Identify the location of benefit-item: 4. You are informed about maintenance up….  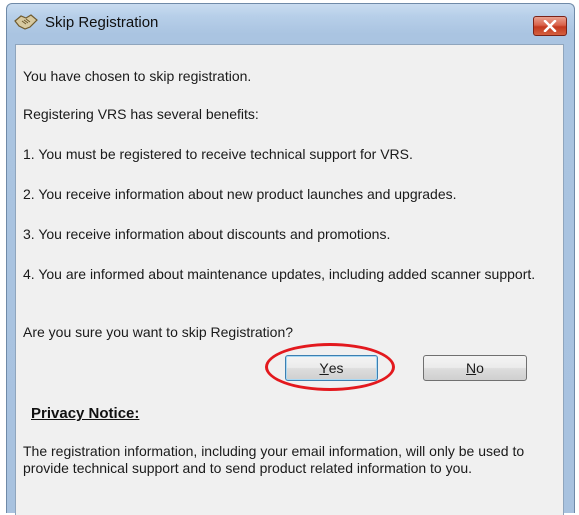
(279, 274).